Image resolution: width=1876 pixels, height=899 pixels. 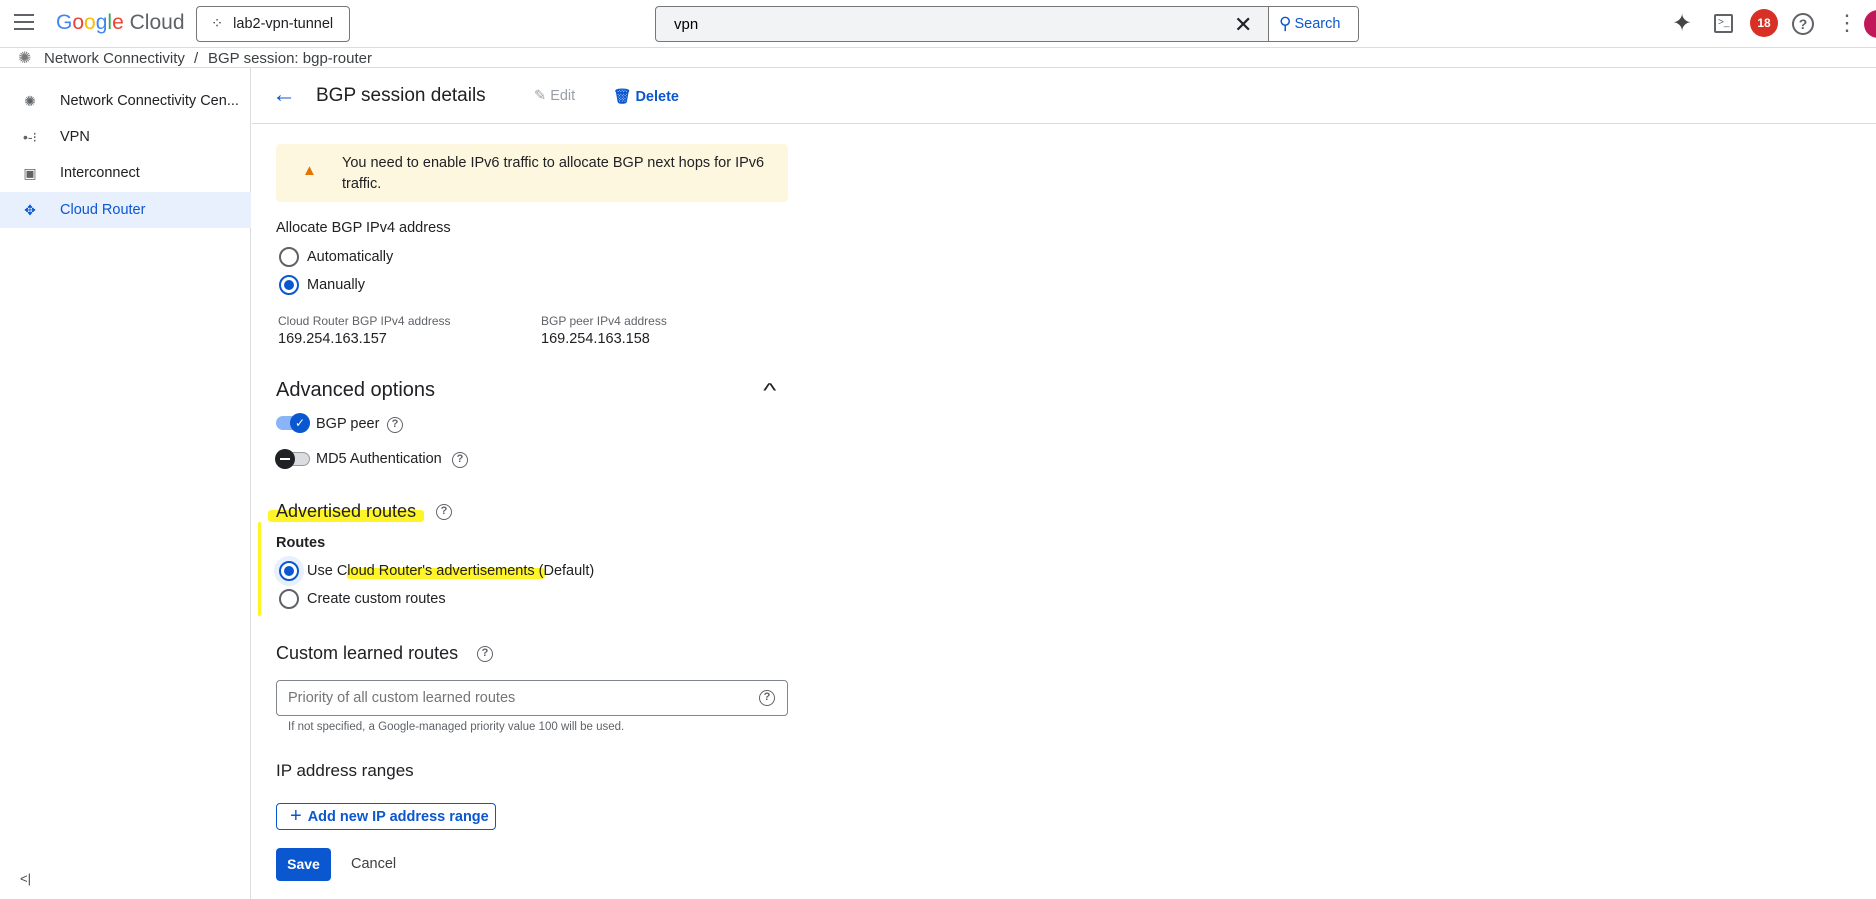 What do you see at coordinates (301, 543) in the screenshot?
I see `routes-label: Routes` at bounding box center [301, 543].